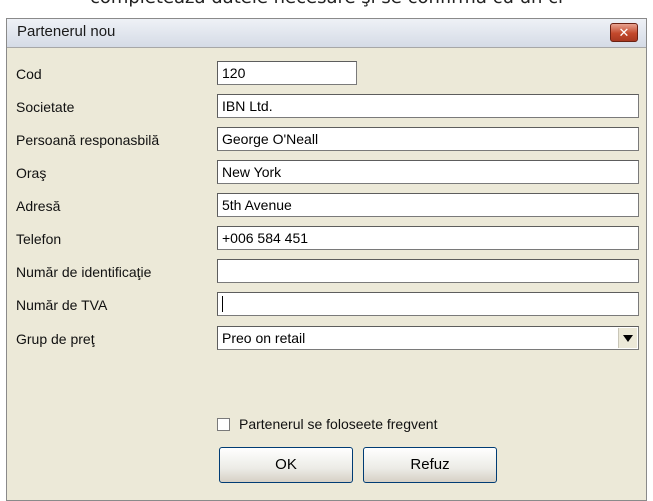 The height and width of the screenshot is (501, 653). I want to click on dropdown-button, so click(627, 338).